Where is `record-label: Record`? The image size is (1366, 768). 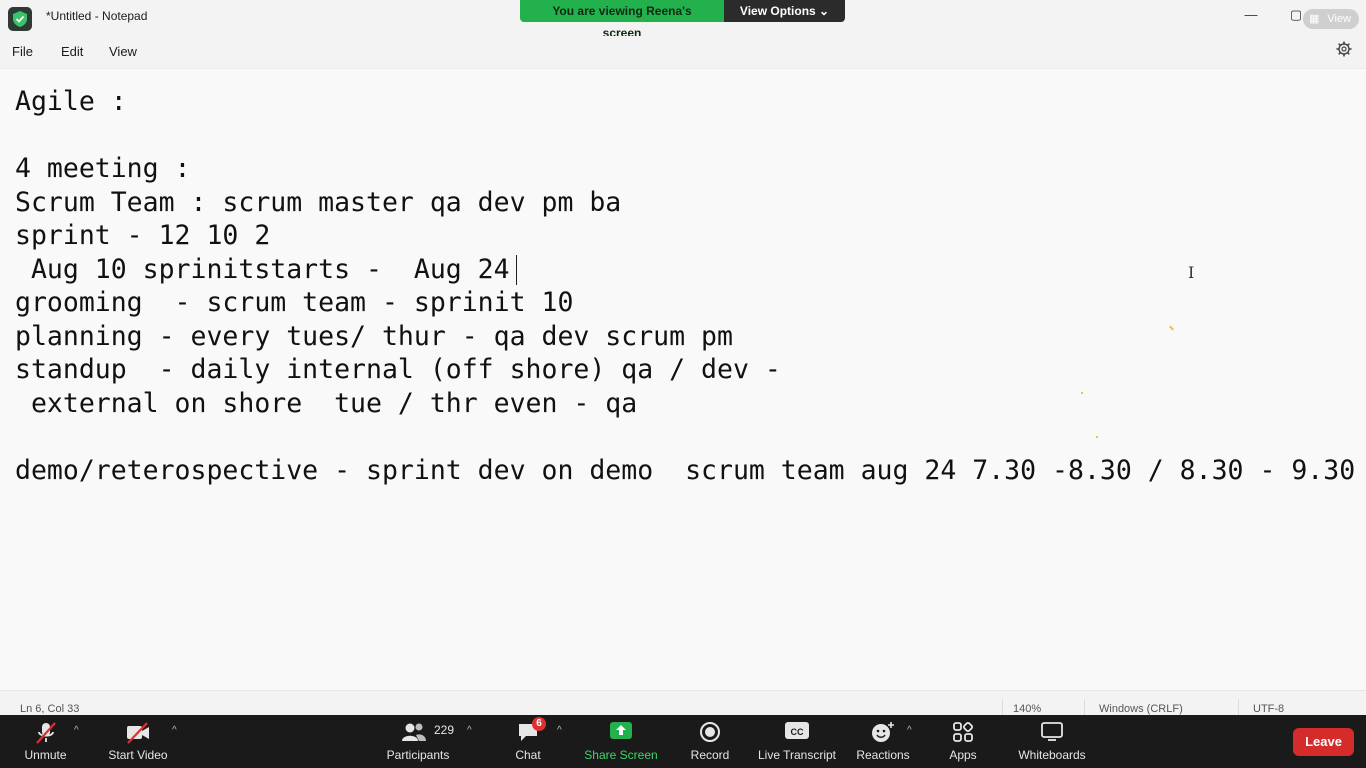 record-label: Record is located at coordinates (710, 755).